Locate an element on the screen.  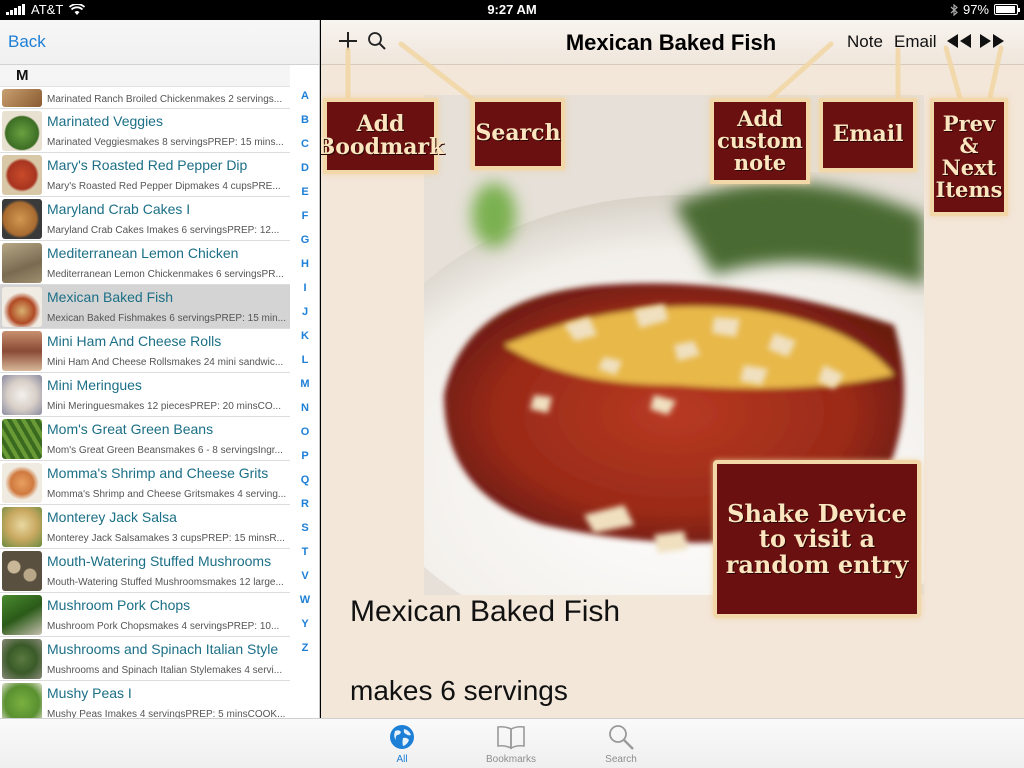
recipe-servings: makes 6 servings is located at coordinates (459, 690).